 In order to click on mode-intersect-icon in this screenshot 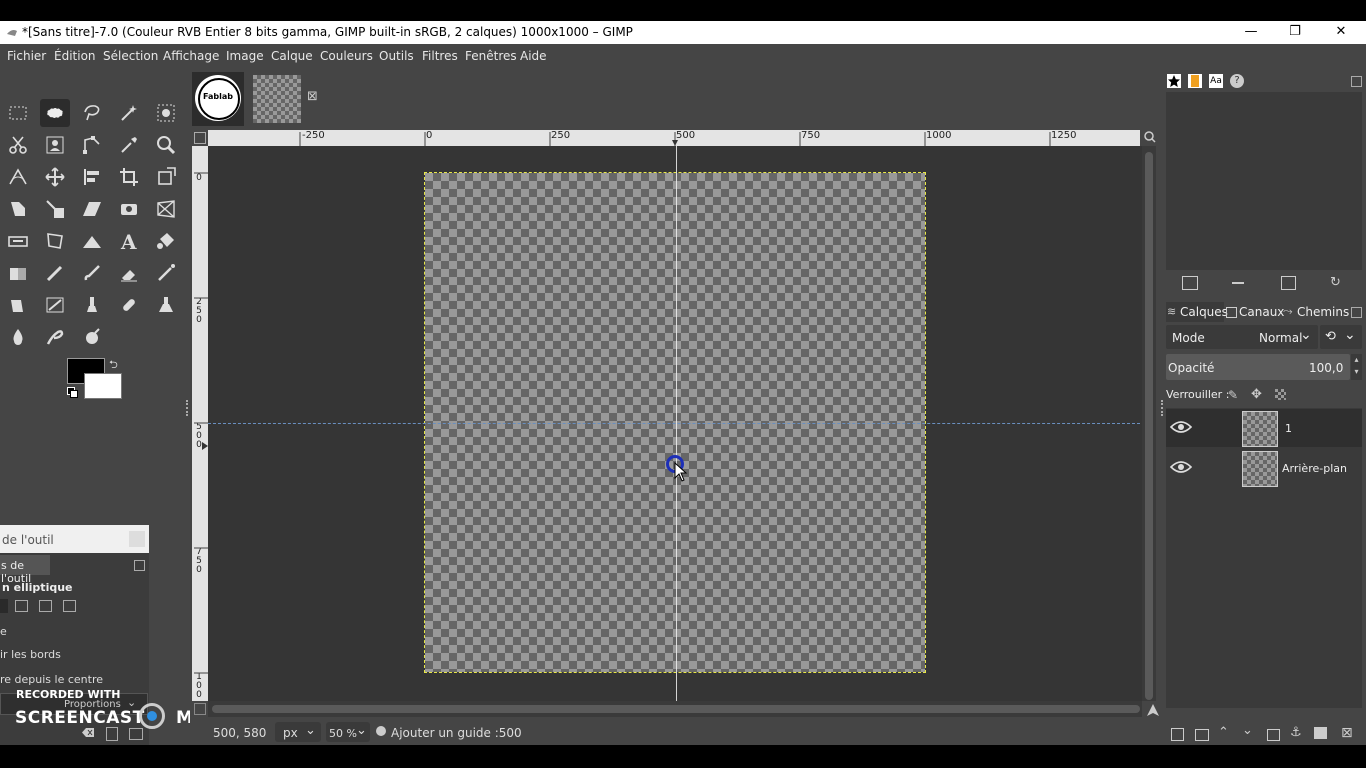, I will do `click(69, 606)`.